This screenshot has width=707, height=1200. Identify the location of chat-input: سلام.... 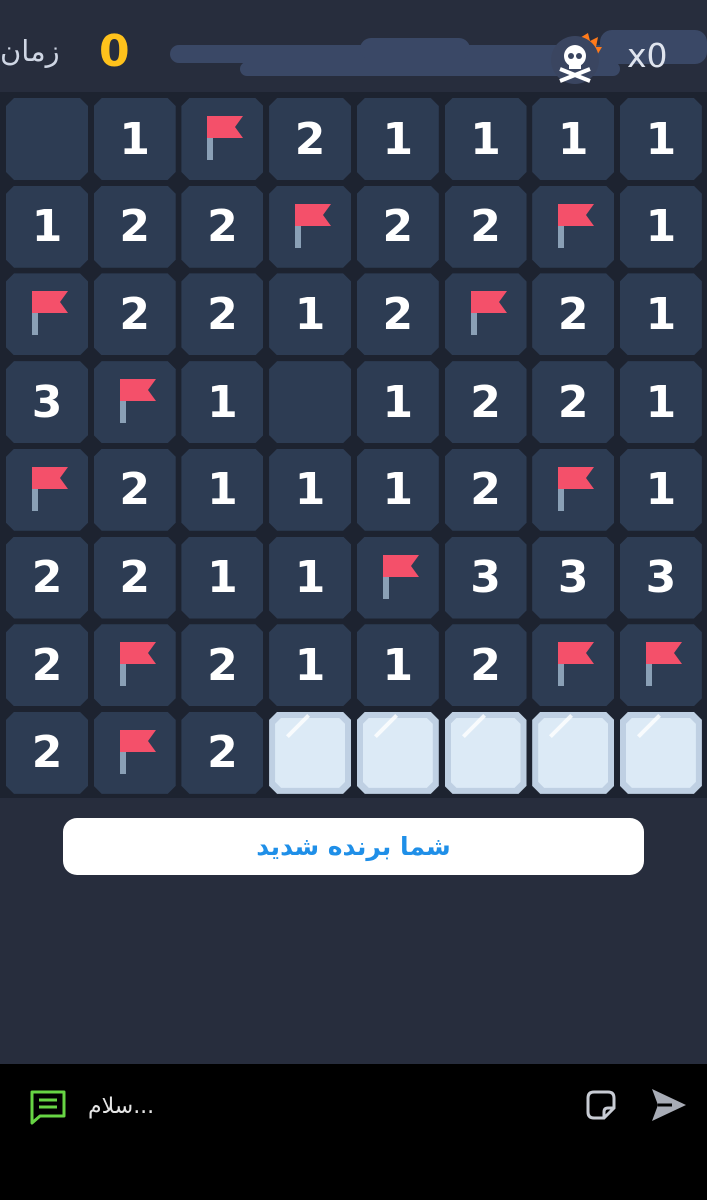
(121, 1106).